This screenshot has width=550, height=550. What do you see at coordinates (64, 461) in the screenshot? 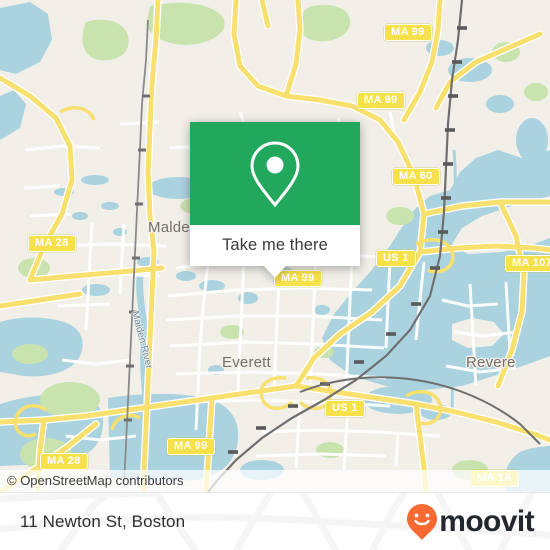
I see `road-shield-ma-28-lower: MA 28` at bounding box center [64, 461].